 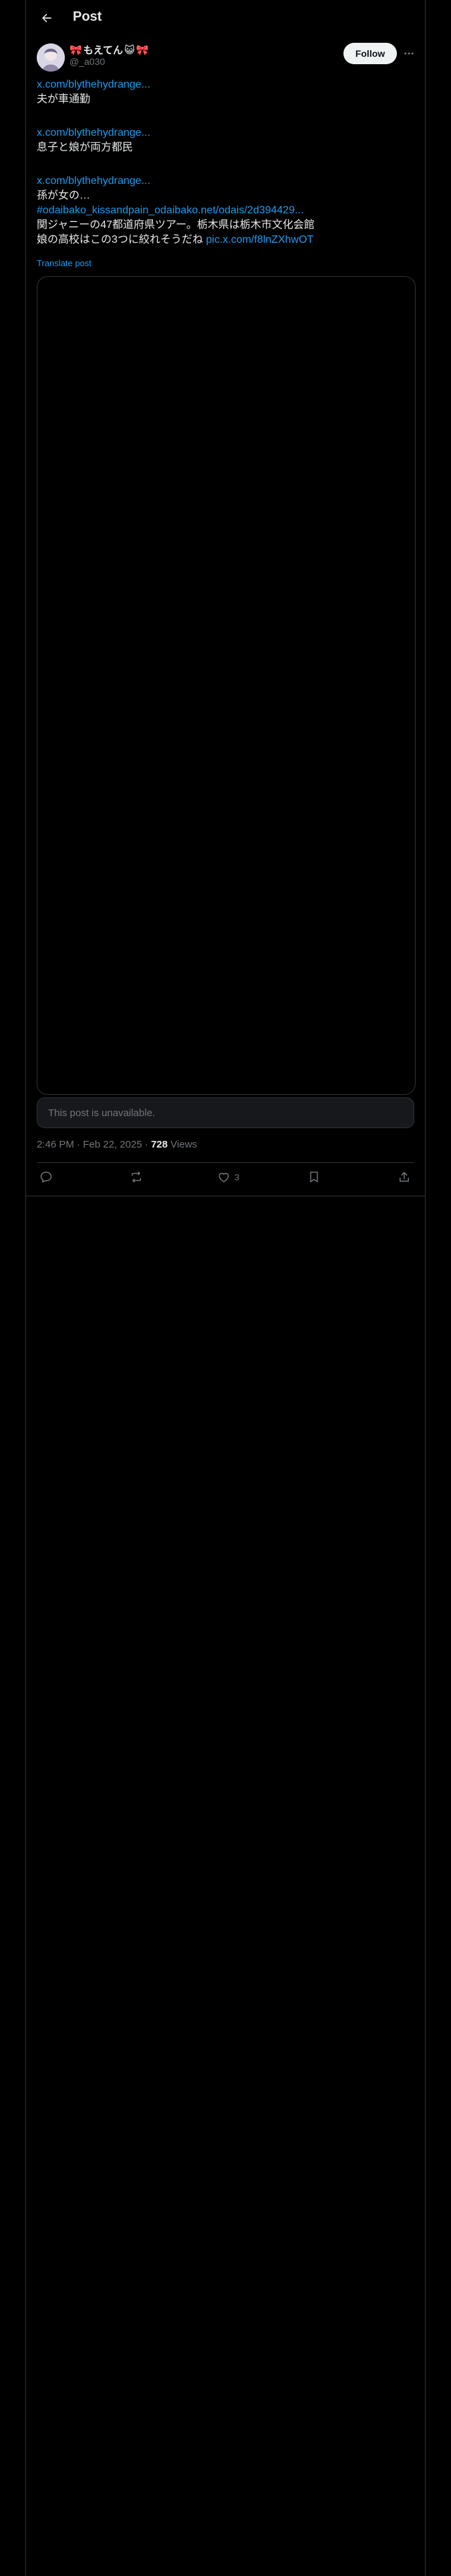 I want to click on arrow-left-icon, so click(x=46, y=18).